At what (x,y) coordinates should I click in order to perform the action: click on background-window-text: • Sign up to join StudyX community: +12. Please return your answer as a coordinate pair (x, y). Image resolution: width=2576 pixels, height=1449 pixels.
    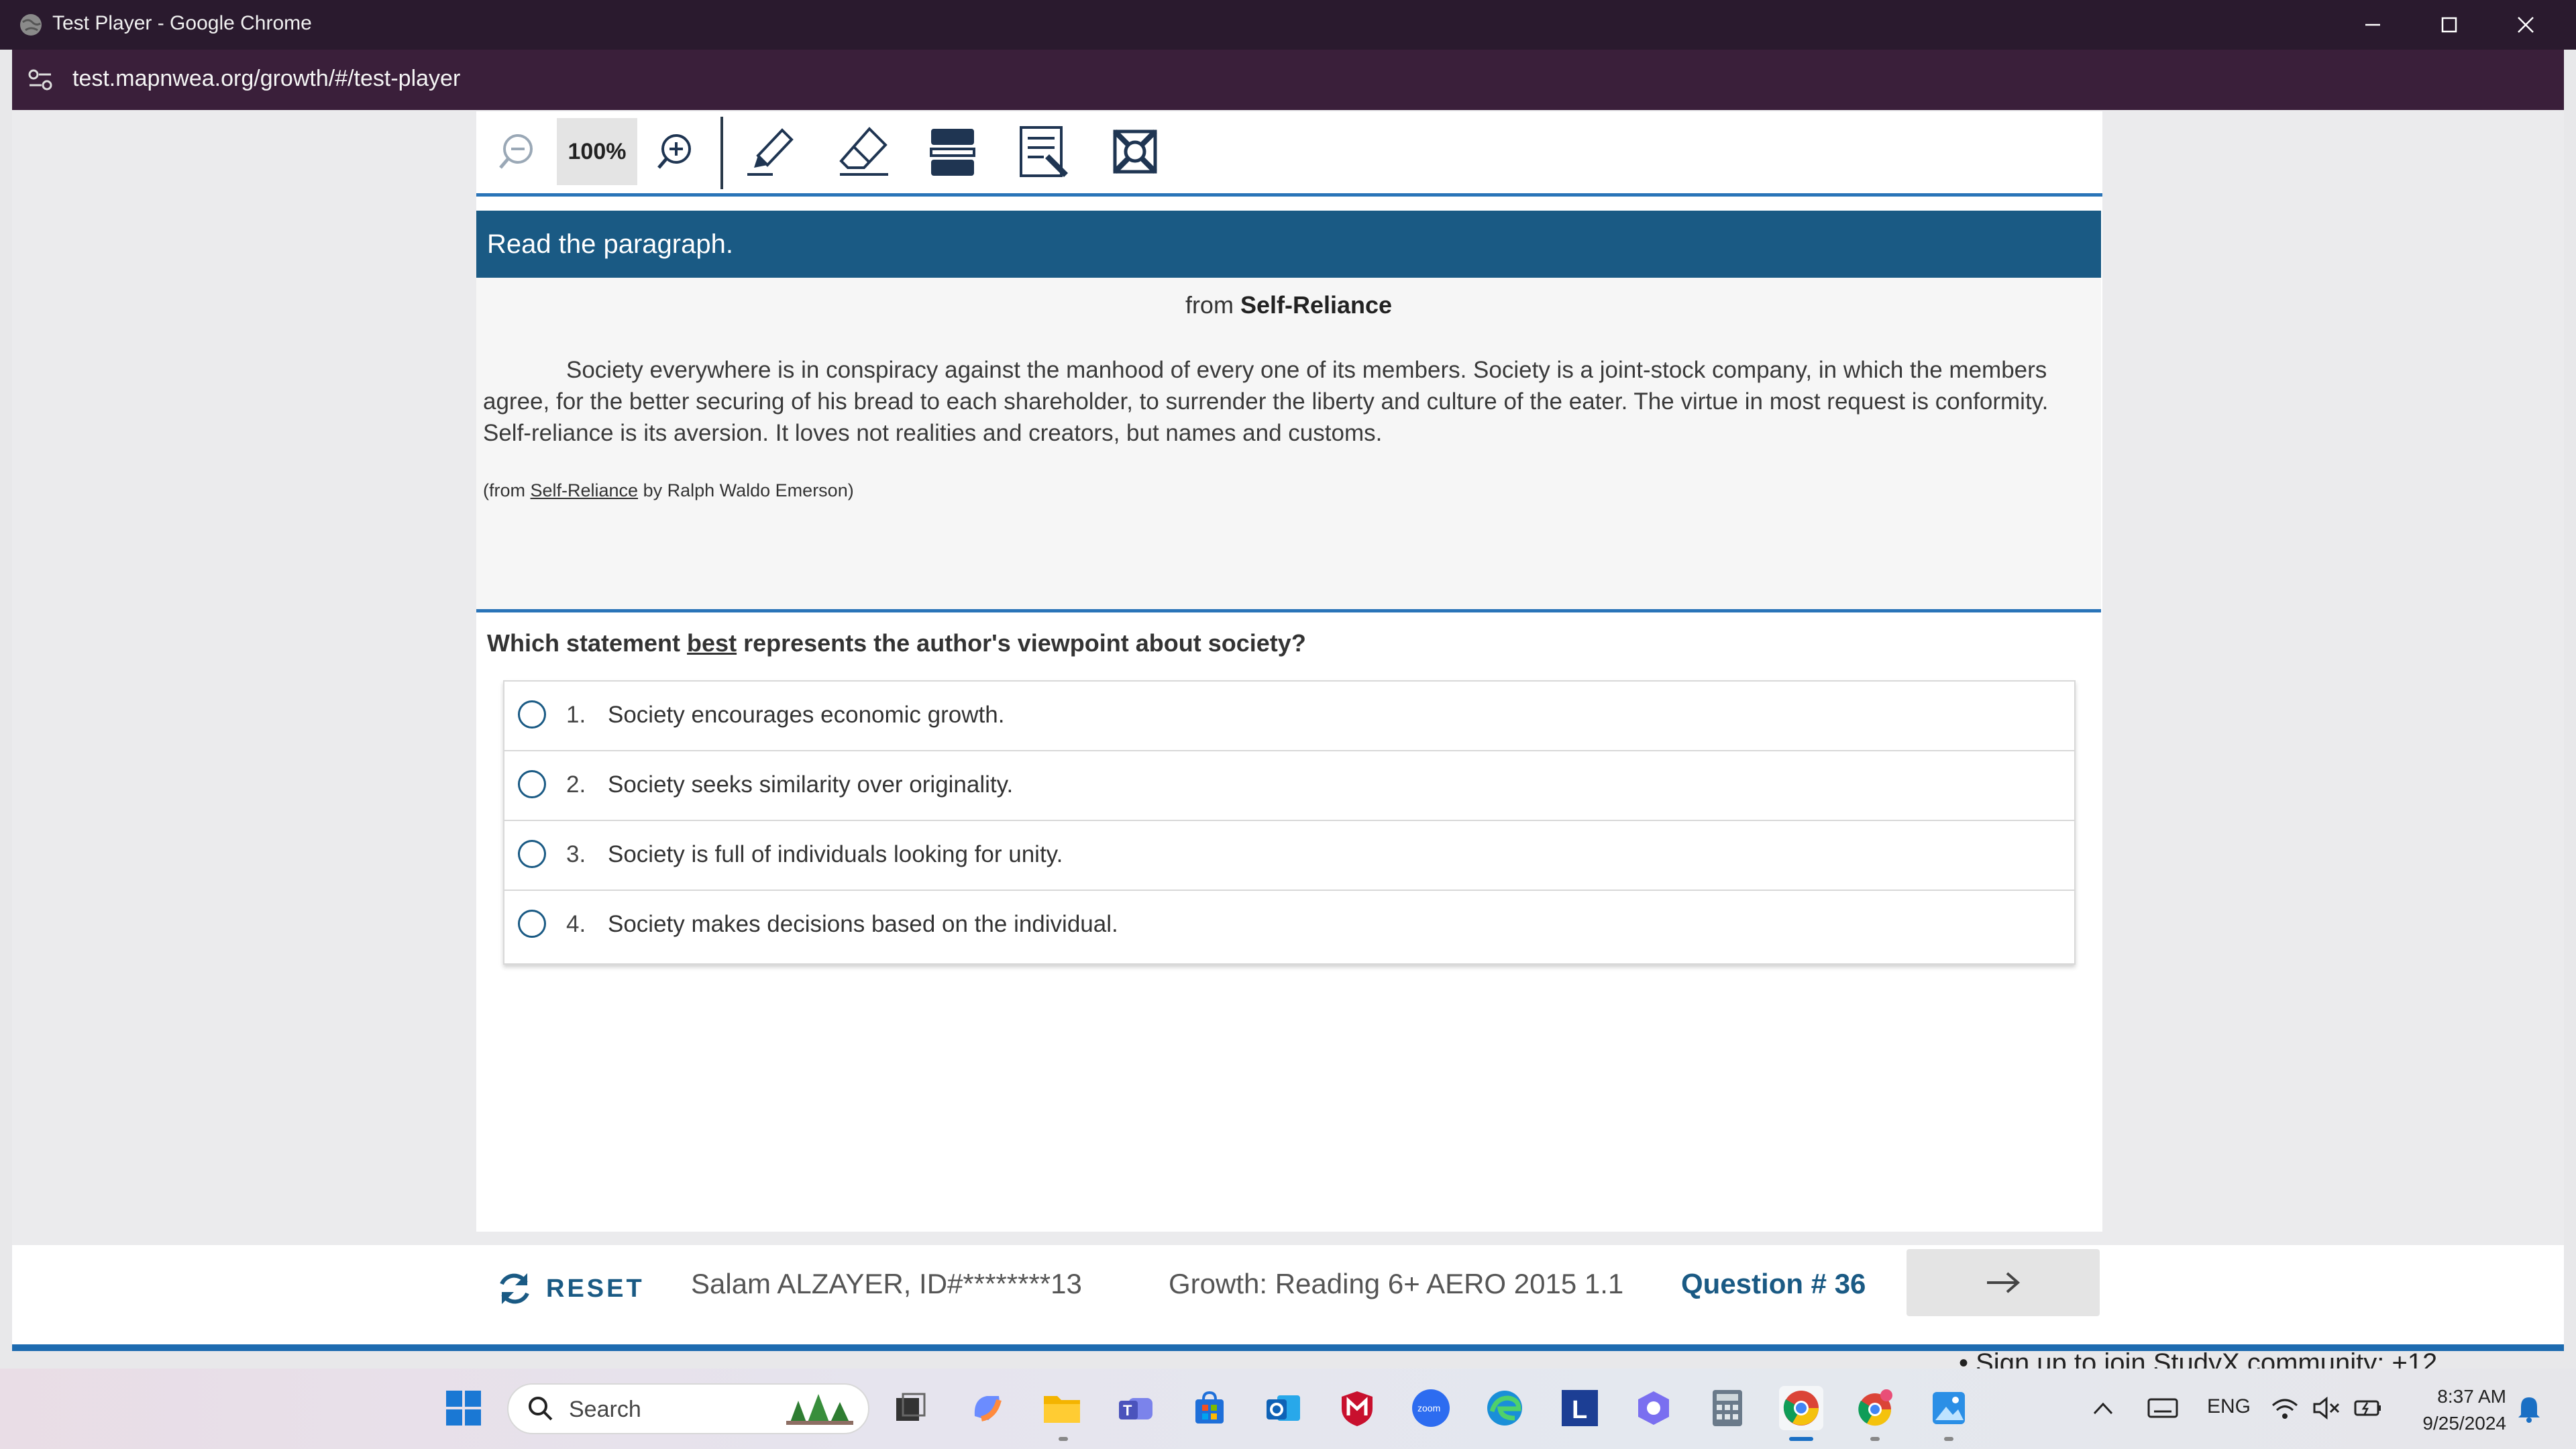
    Looking at the image, I should click on (2198, 1358).